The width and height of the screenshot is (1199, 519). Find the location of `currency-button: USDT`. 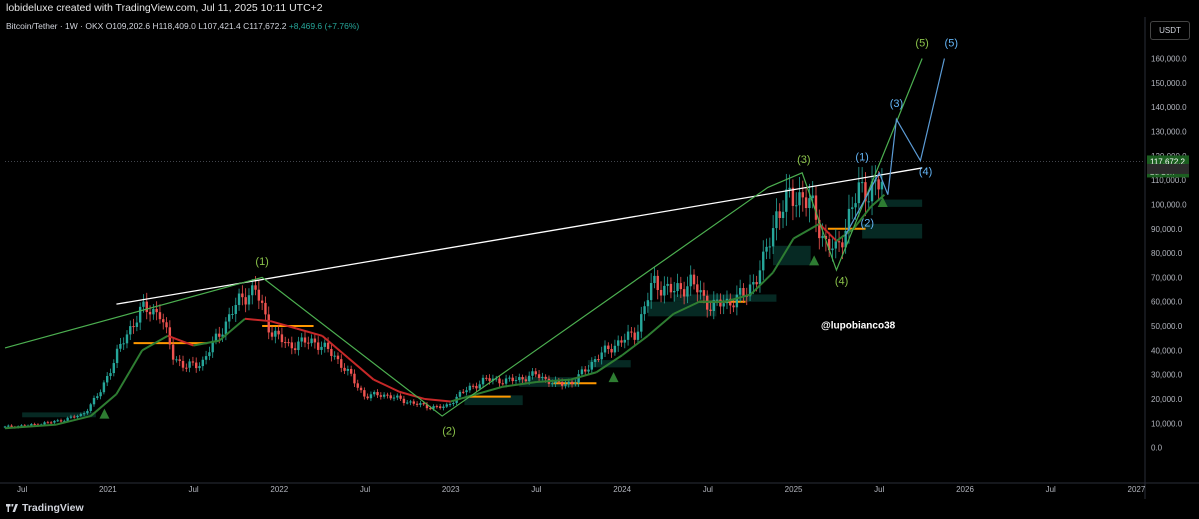

currency-button: USDT is located at coordinates (1170, 30).